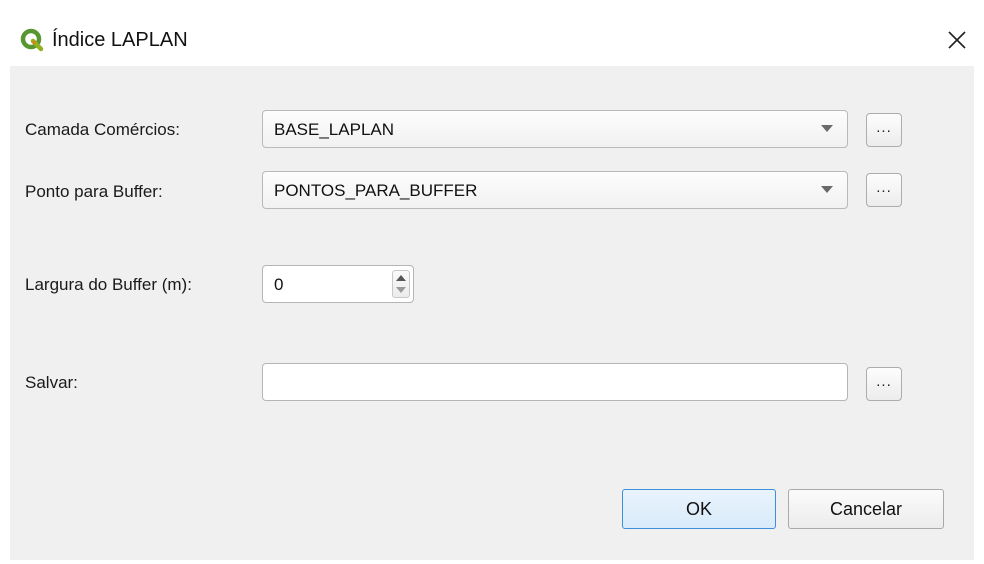  What do you see at coordinates (376, 190) in the screenshot?
I see `ponto-buffer-value: PONTOS_PARA_BUFFER` at bounding box center [376, 190].